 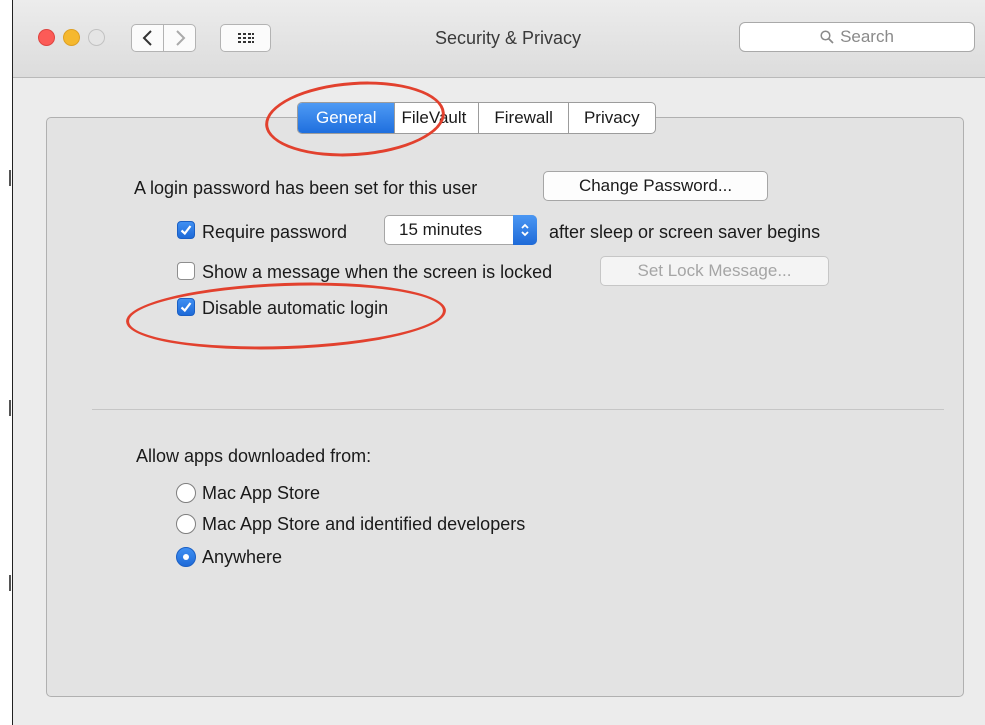 What do you see at coordinates (508, 38) in the screenshot?
I see `window-title: Security & Privacy` at bounding box center [508, 38].